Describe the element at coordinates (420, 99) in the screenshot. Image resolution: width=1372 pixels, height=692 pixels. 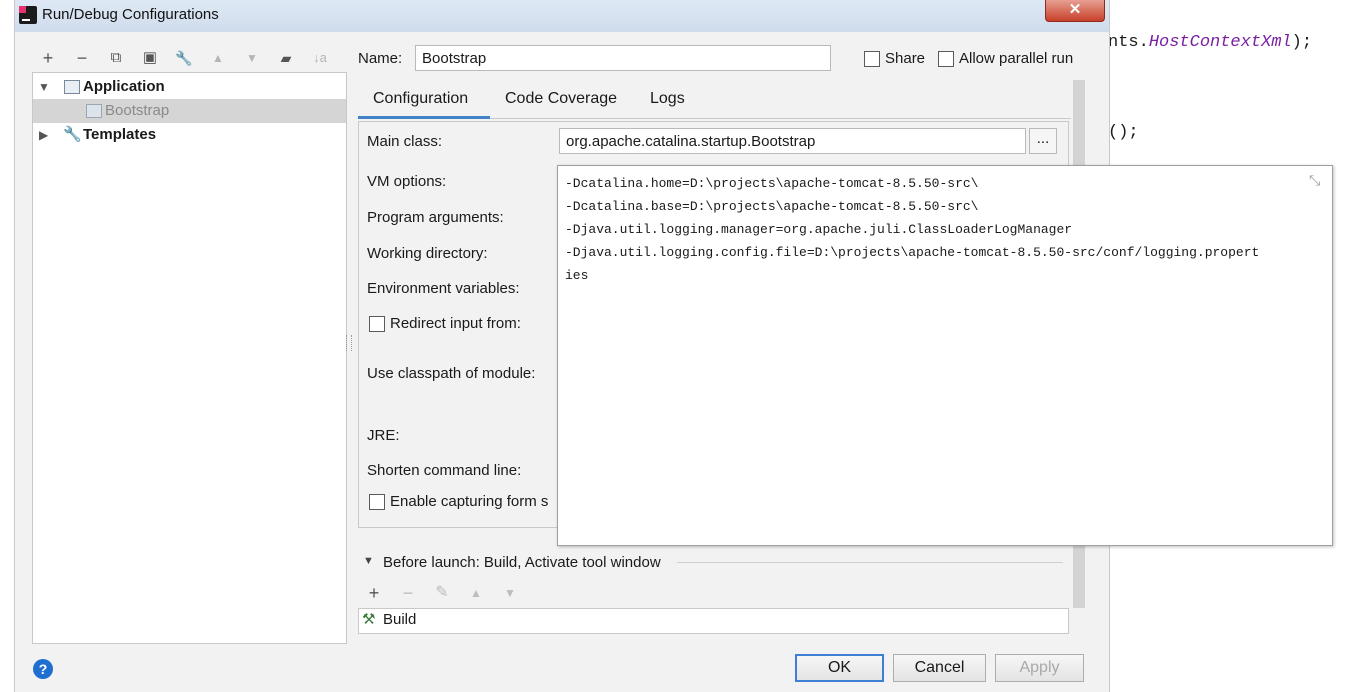
I see `tab-configuration: Configuration` at that location.